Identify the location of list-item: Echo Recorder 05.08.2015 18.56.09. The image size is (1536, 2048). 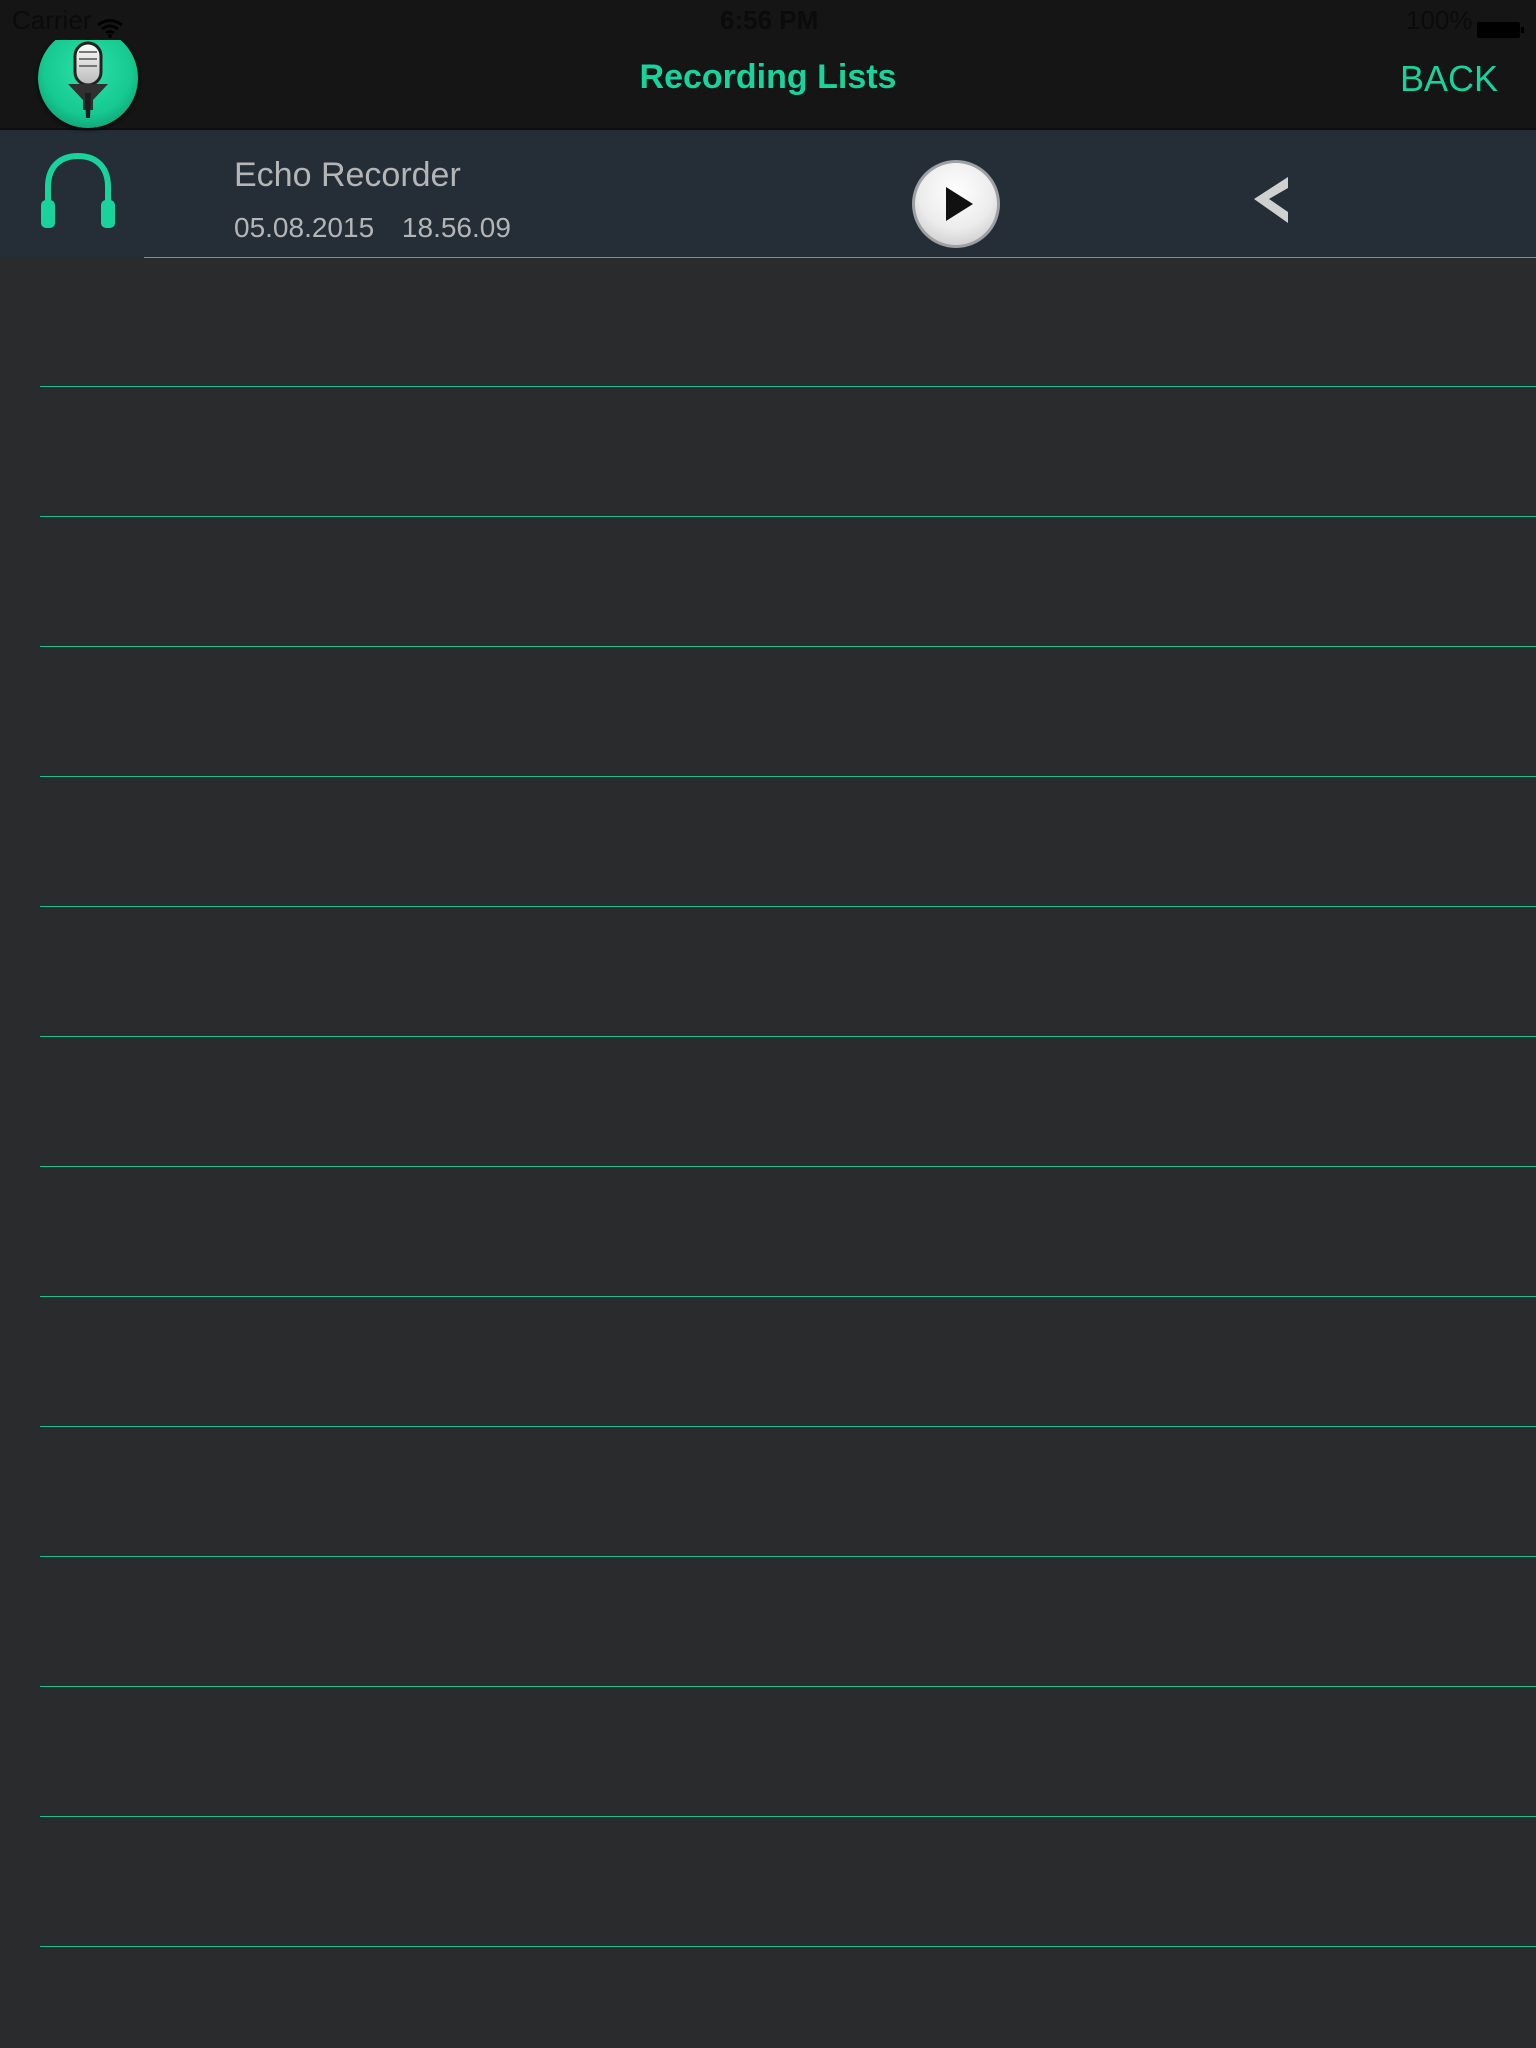
(768, 192).